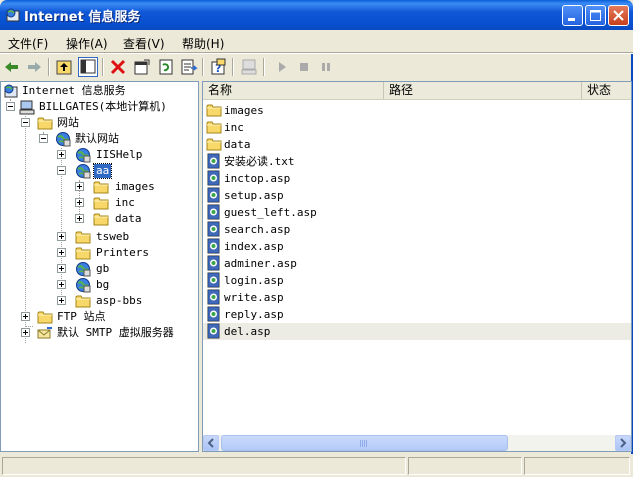 The width and height of the screenshot is (633, 477). I want to click on list-item: reply.asp, so click(417, 314).